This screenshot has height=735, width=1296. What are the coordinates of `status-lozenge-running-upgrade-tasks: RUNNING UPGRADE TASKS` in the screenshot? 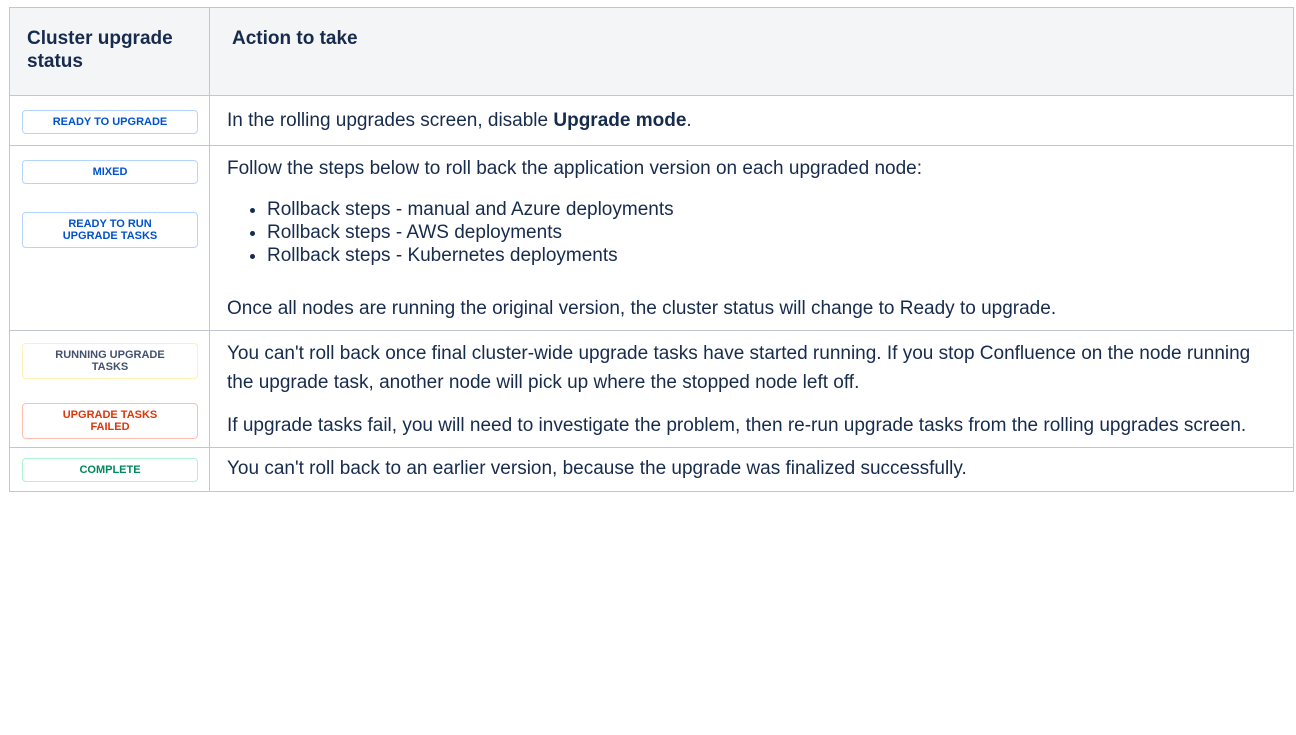 It's located at (110, 361).